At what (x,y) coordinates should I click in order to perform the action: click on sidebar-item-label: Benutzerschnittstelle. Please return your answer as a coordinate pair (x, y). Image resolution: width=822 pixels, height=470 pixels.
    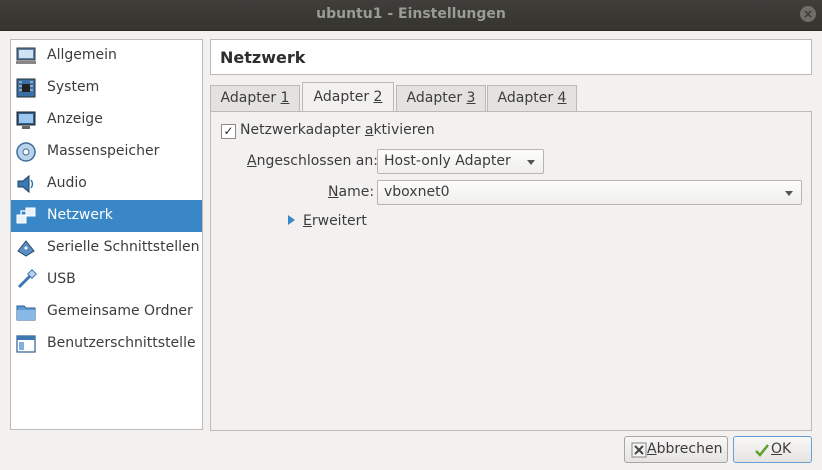
    Looking at the image, I should click on (121, 343).